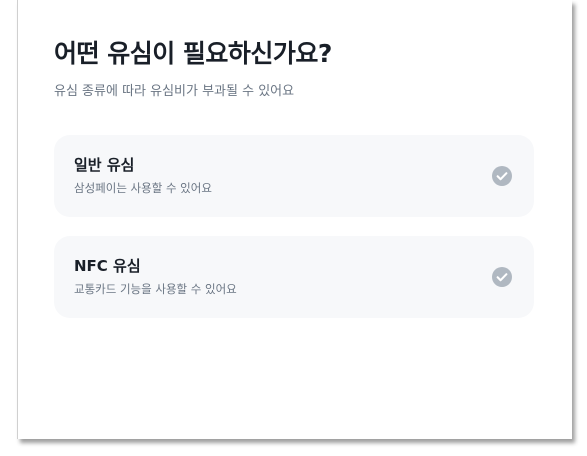  I want to click on option-description: 삼성페이는 사용할 수 있어요, so click(143, 188).